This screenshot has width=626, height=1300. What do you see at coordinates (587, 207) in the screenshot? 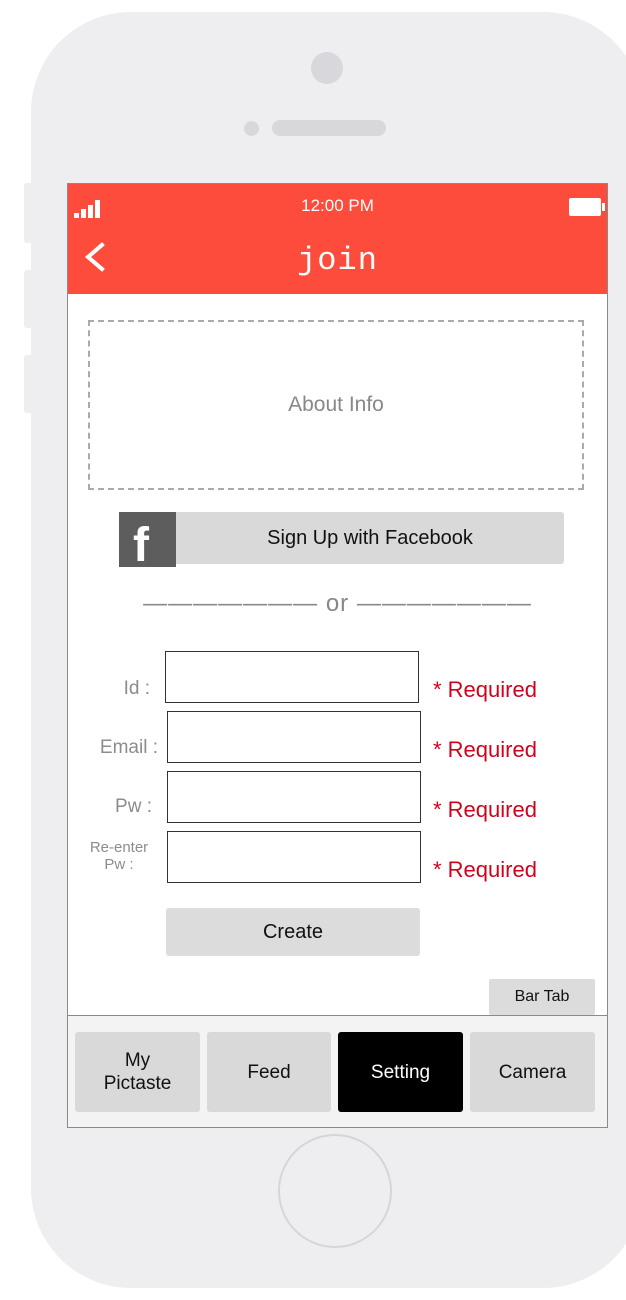
I see `battery-icon` at bounding box center [587, 207].